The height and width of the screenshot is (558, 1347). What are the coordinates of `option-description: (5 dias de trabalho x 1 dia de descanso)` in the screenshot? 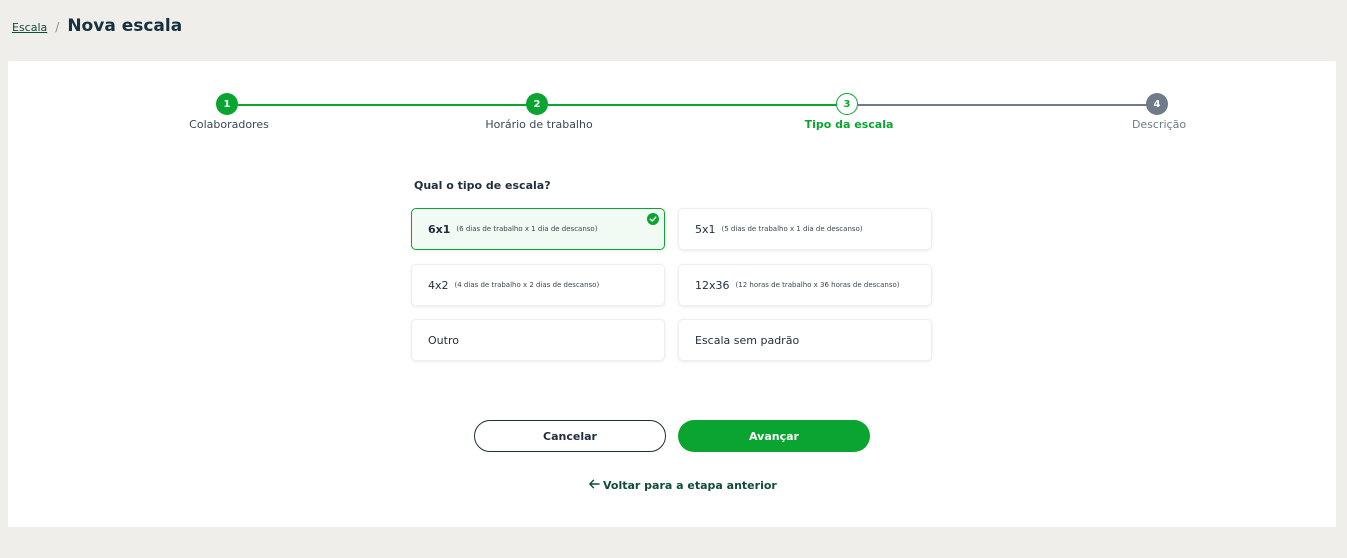 It's located at (792, 229).